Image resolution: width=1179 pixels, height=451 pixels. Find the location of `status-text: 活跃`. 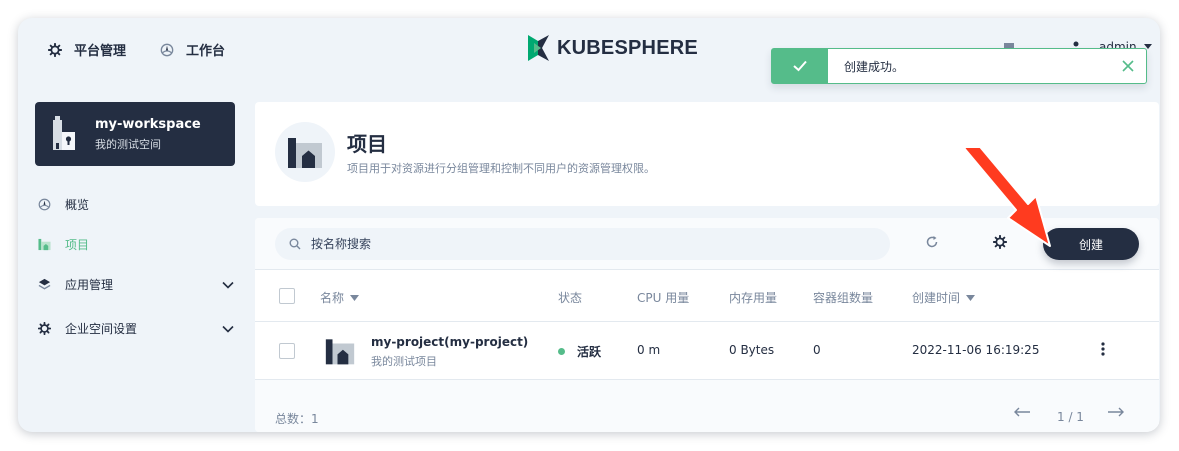

status-text: 活跃 is located at coordinates (589, 352).